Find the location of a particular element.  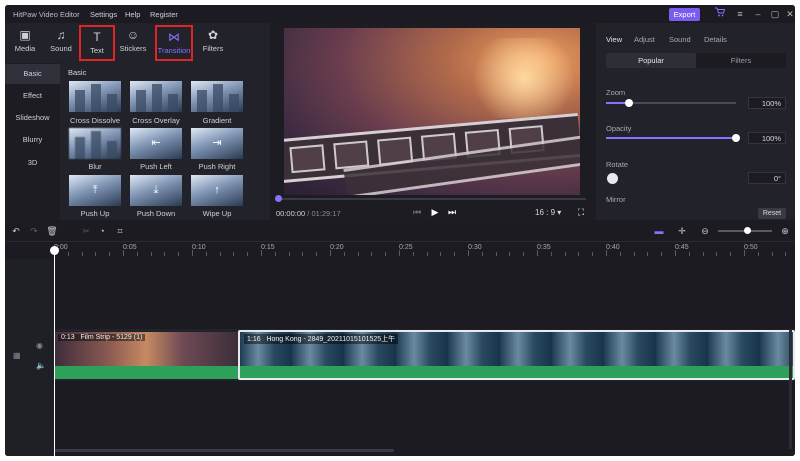

speed-icon: ◔ is located at coordinates (102, 231).